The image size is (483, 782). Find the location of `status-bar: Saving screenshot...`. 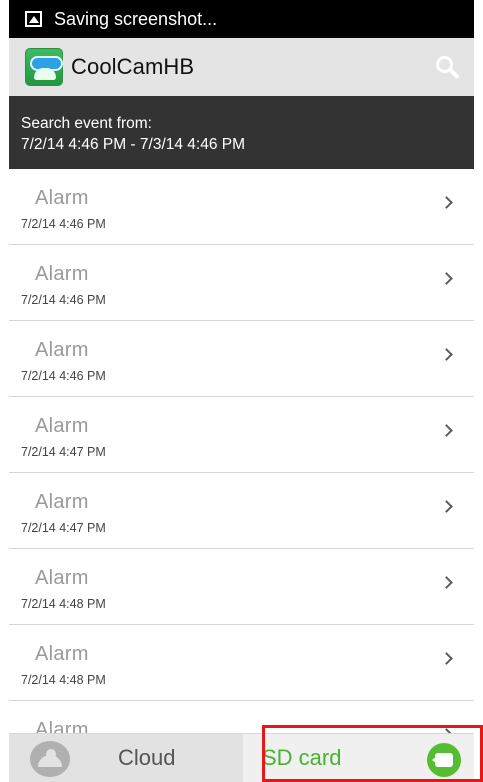

status-bar: Saving screenshot... is located at coordinates (241, 19).